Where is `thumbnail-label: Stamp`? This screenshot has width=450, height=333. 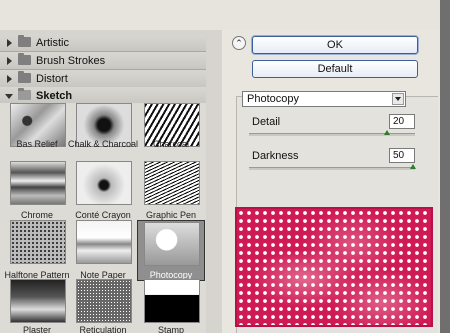 thumbnail-label: Stamp is located at coordinates (170, 329).